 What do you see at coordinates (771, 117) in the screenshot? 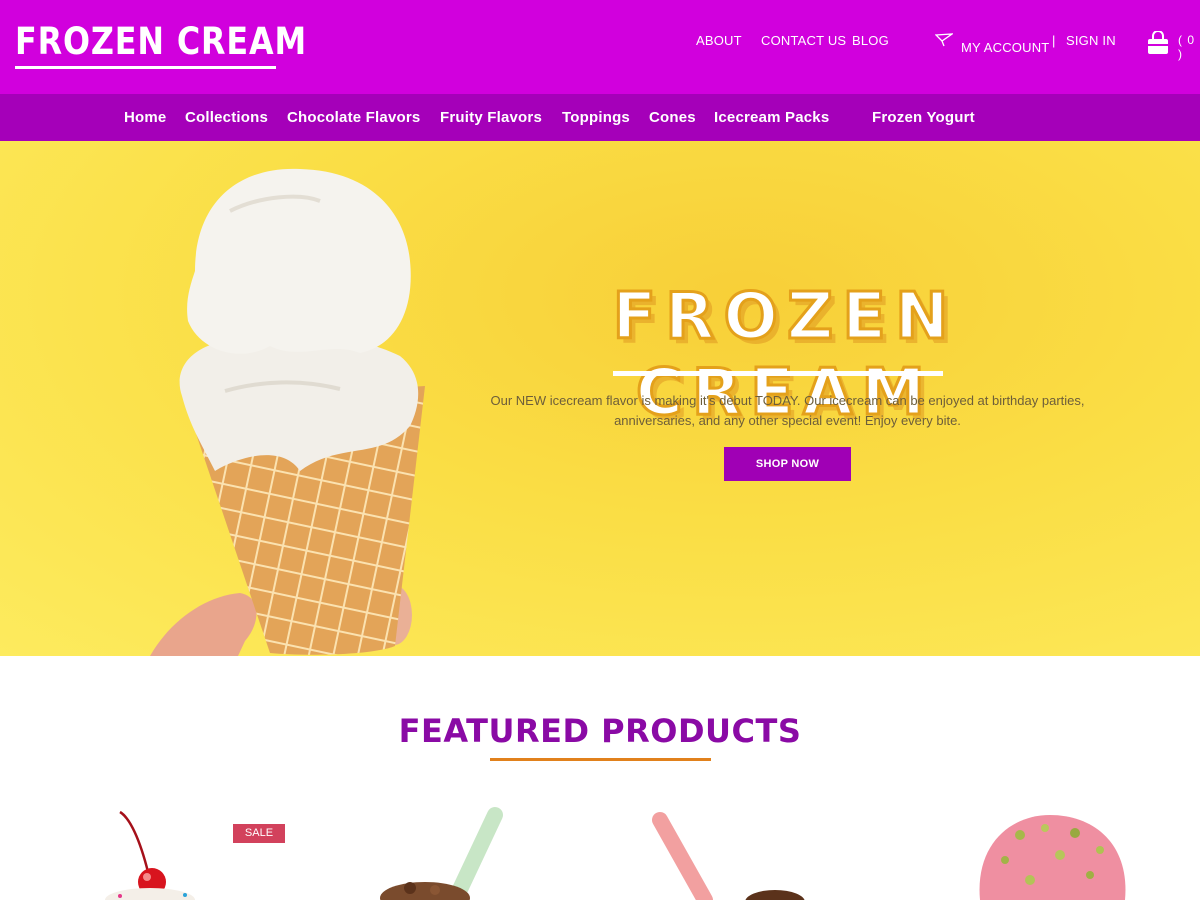
I see `nav-icecream-packs: Icecream Packs` at bounding box center [771, 117].